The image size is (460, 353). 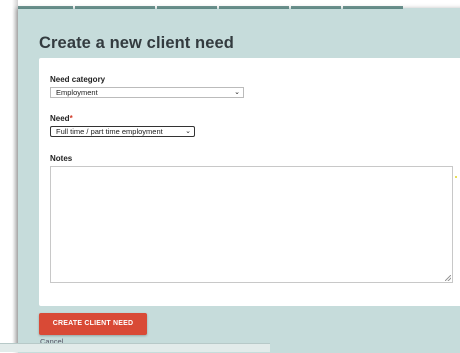 I want to click on need-label-text: Need, so click(x=60, y=118).